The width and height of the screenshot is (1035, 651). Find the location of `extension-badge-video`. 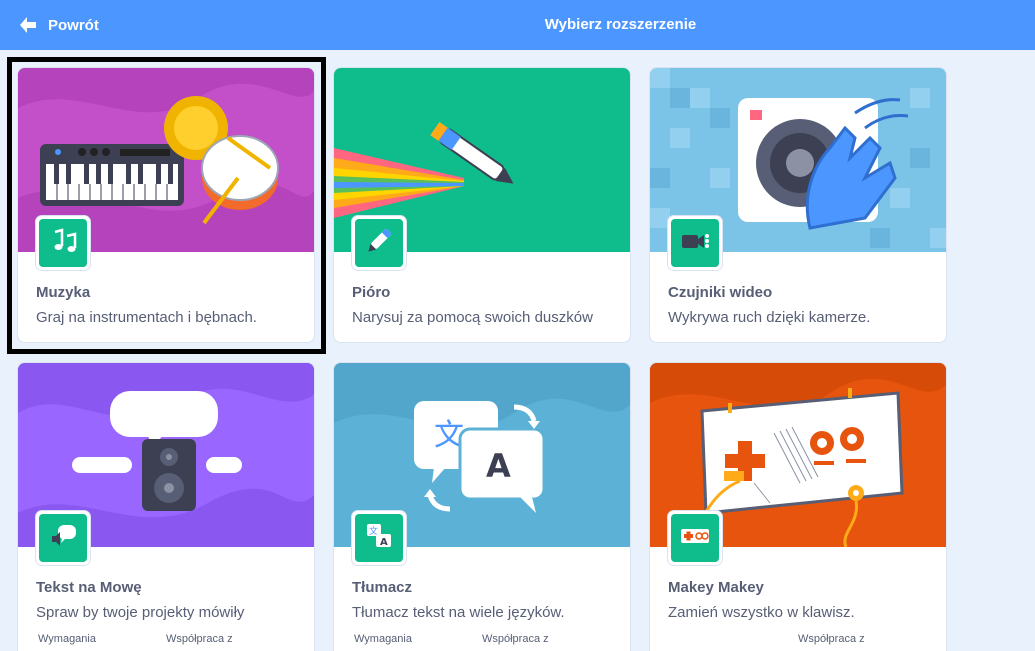

extension-badge-video is located at coordinates (695, 243).